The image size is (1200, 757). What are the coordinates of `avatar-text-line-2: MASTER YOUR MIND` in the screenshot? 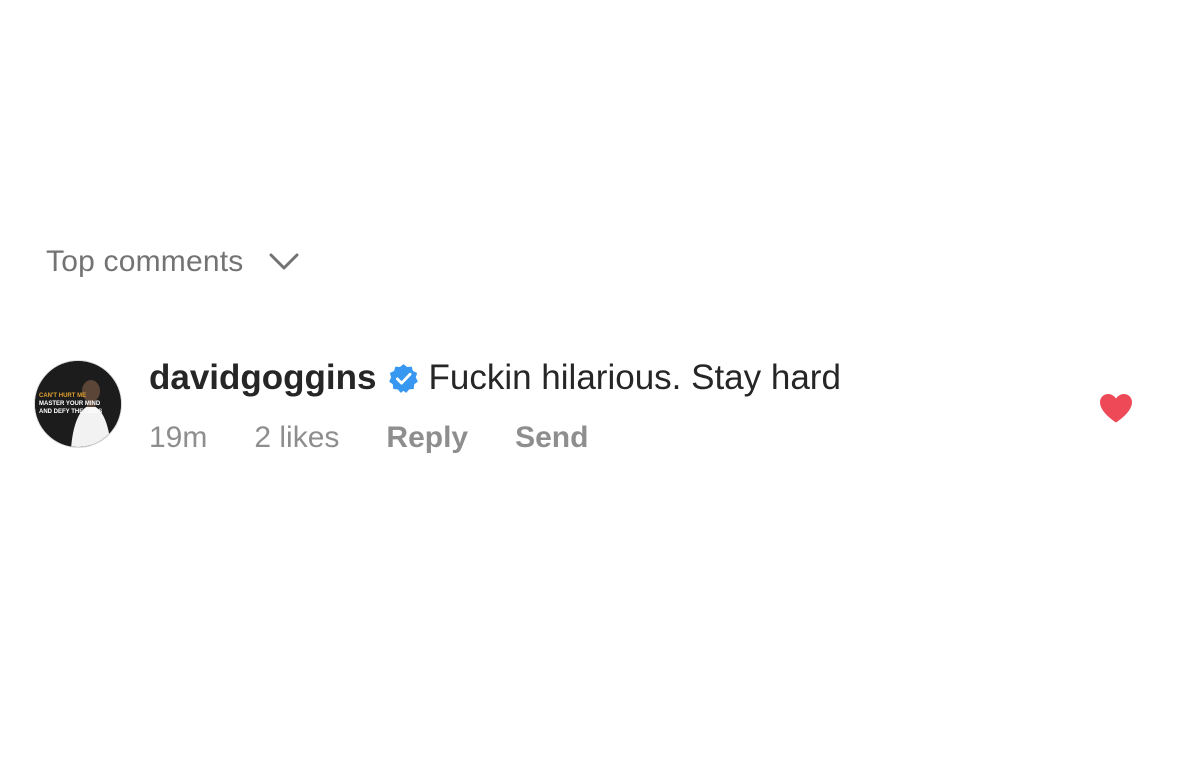 It's located at (70, 404).